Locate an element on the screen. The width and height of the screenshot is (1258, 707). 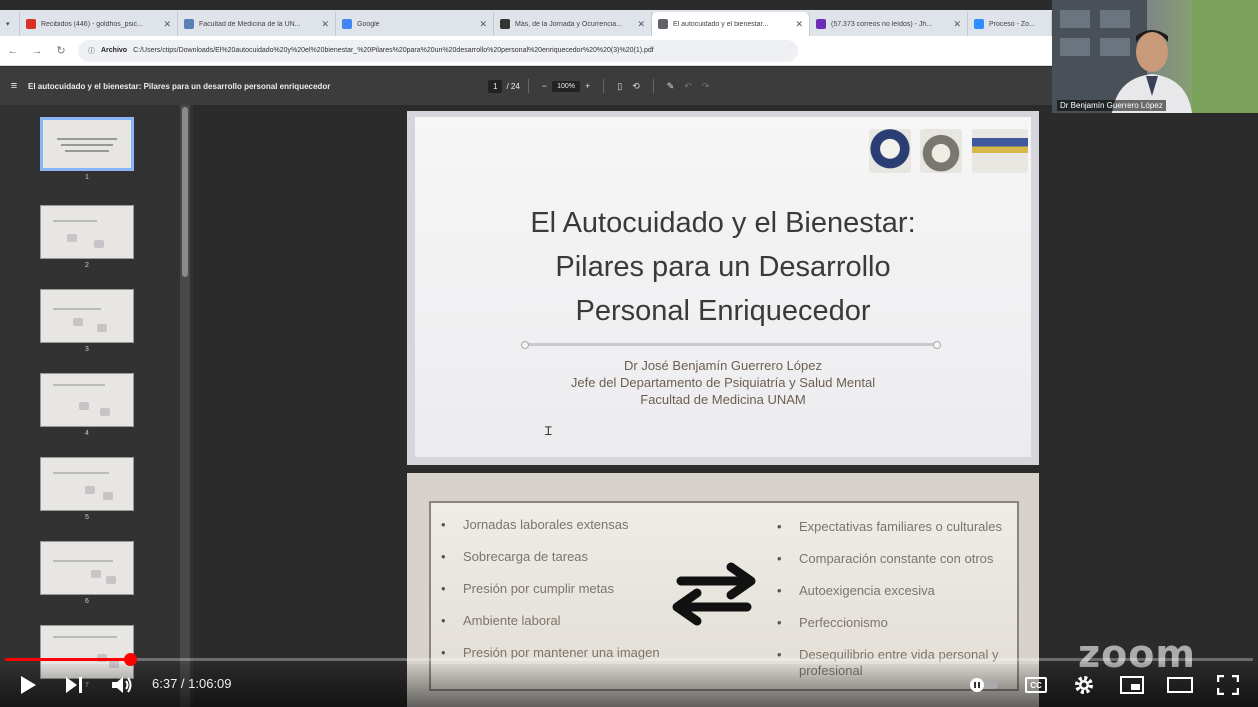
thumbnail-page-number: 2 is located at coordinates (87, 265).